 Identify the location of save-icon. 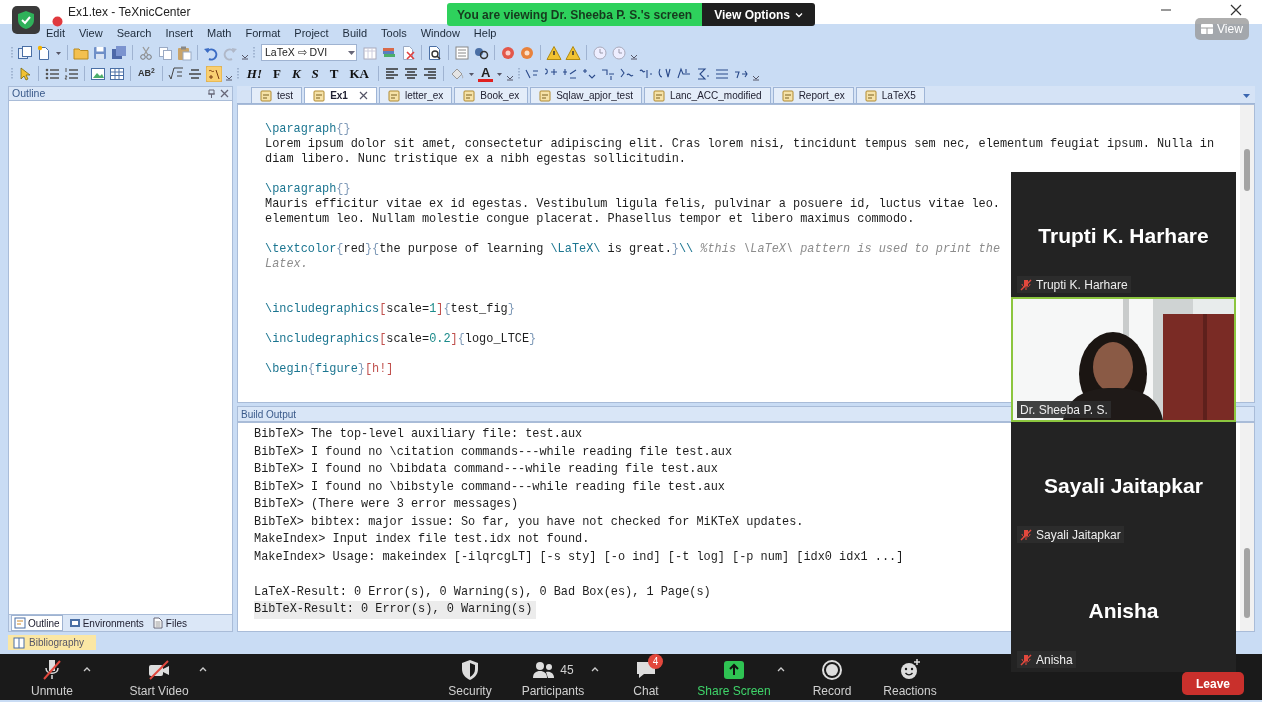
(100, 52).